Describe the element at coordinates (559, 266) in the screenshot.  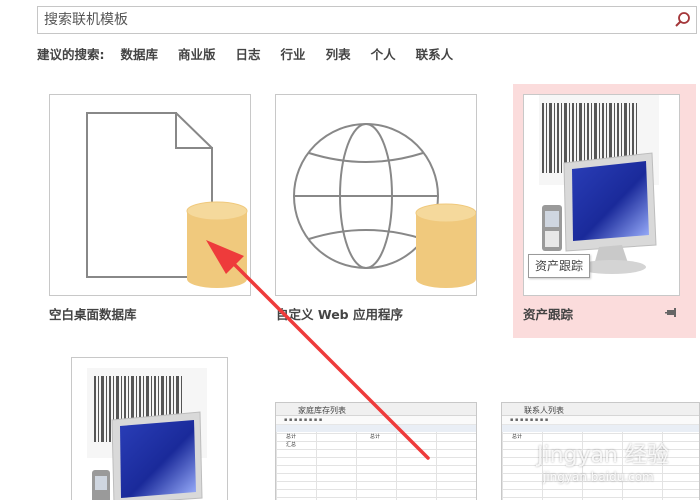
I see `template-tooltip: 资产跟踪` at that location.